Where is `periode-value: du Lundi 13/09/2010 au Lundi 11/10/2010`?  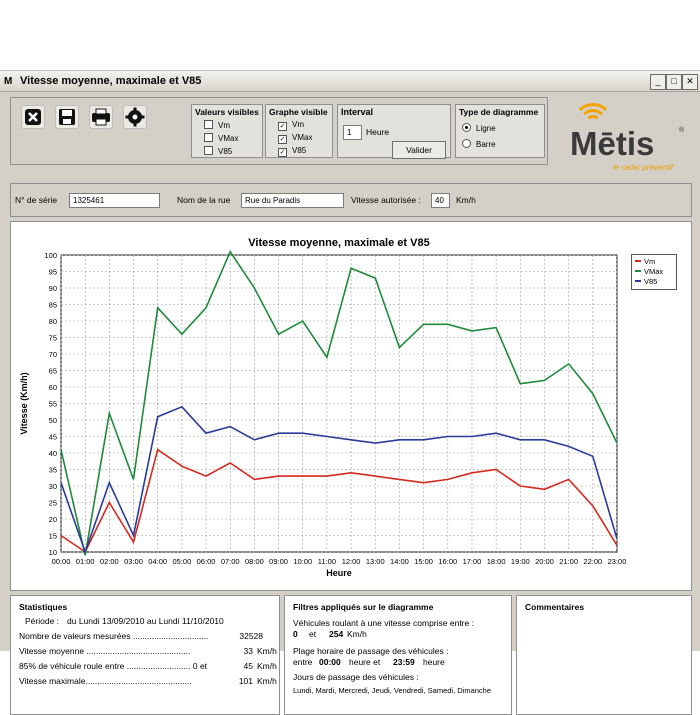
periode-value: du Lundi 13/09/2010 au Lundi 11/10/2010 is located at coordinates (145, 621).